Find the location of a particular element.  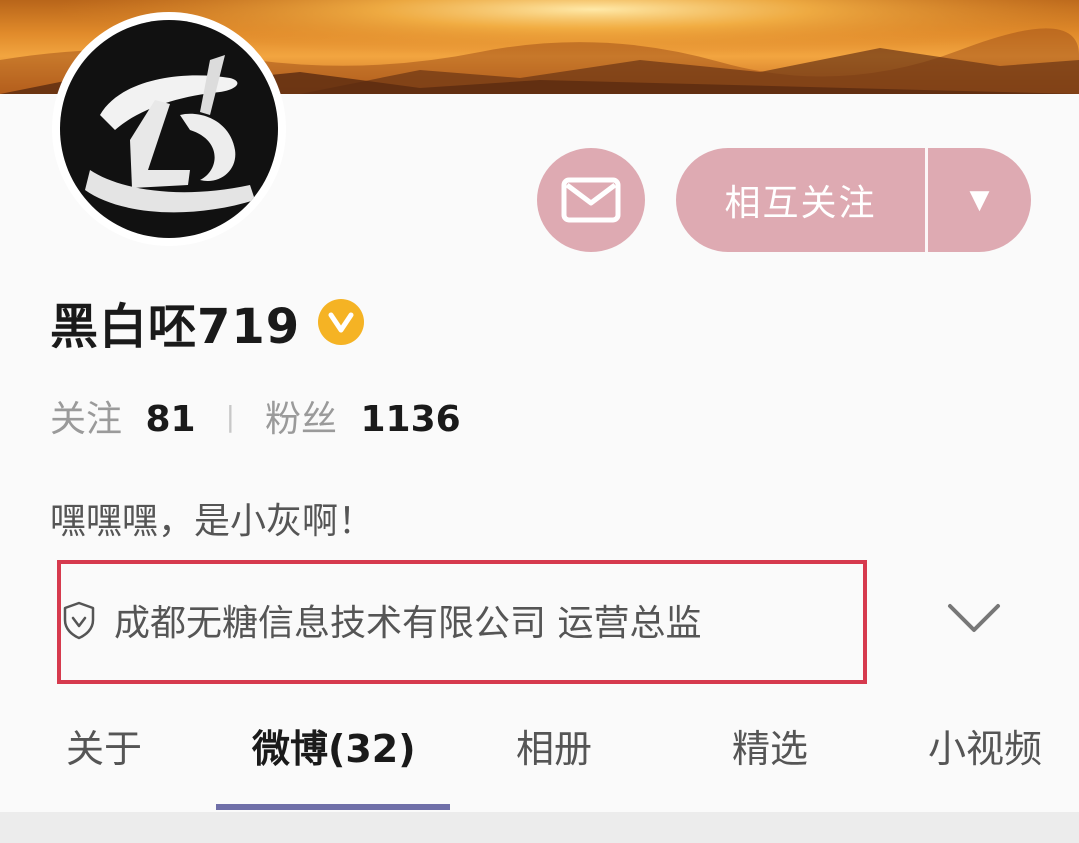

chevron-down-icon is located at coordinates (974, 618).